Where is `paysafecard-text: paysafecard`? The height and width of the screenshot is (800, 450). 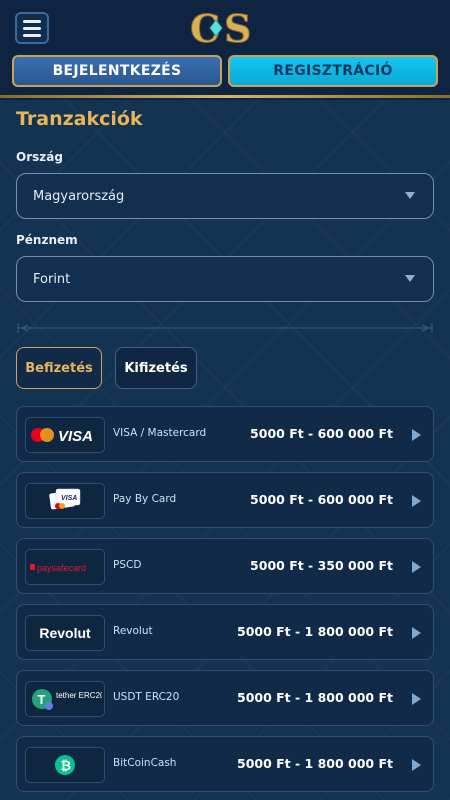 paysafecard-text: paysafecard is located at coordinates (61, 568).